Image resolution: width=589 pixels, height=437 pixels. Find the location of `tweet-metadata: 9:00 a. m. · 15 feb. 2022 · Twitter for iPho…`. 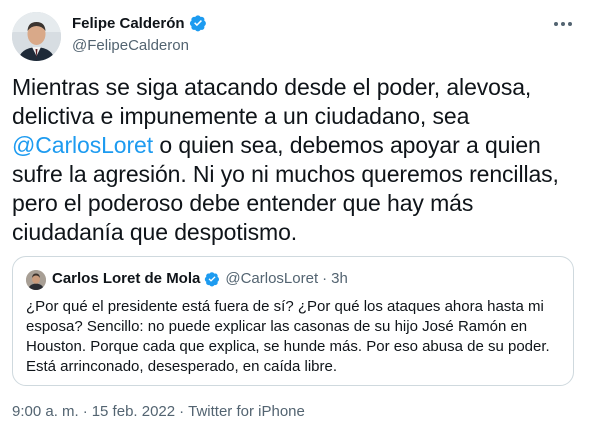

tweet-metadata: 9:00 a. m. · 15 feb. 2022 · Twitter for iPho… is located at coordinates (158, 411).